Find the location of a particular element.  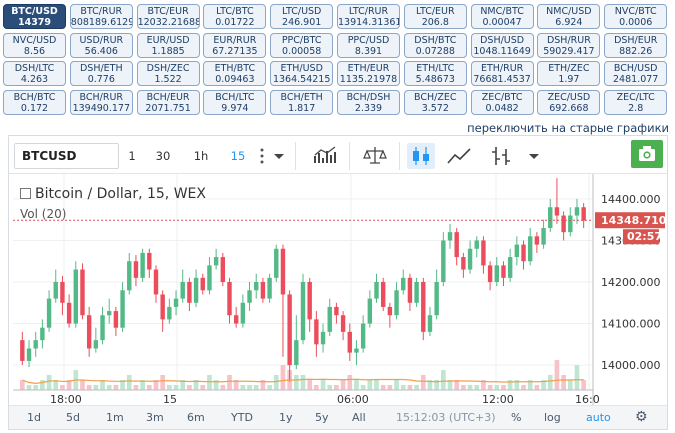

ticker-price: 3.572 is located at coordinates (435, 108).